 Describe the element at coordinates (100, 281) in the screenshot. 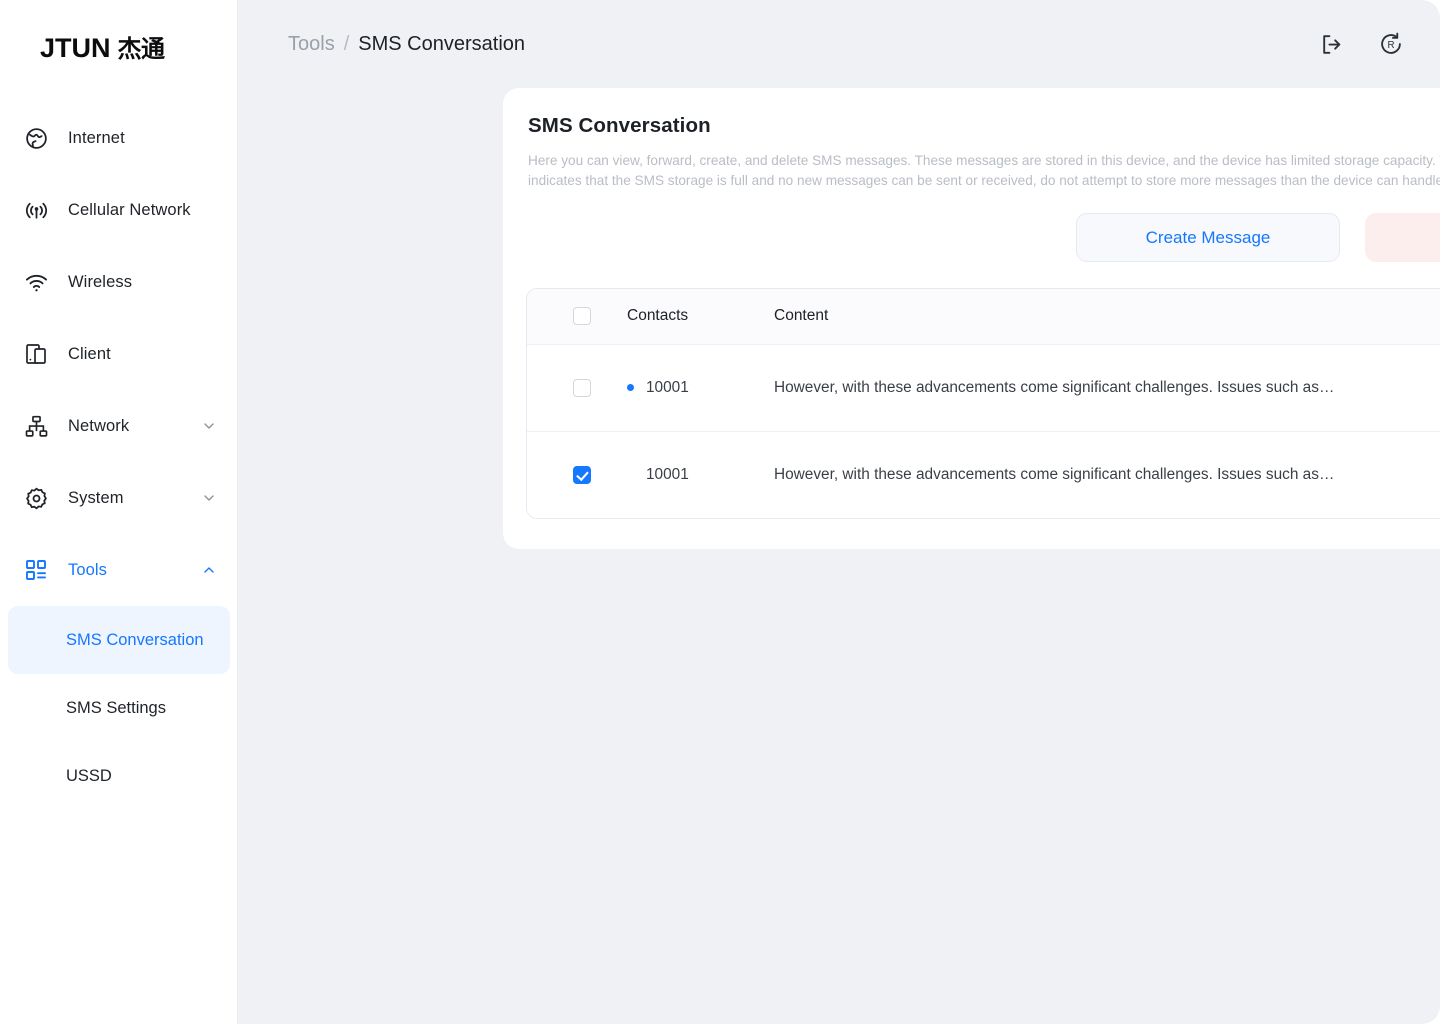

I see `sidebar-item-label: Wireless` at that location.